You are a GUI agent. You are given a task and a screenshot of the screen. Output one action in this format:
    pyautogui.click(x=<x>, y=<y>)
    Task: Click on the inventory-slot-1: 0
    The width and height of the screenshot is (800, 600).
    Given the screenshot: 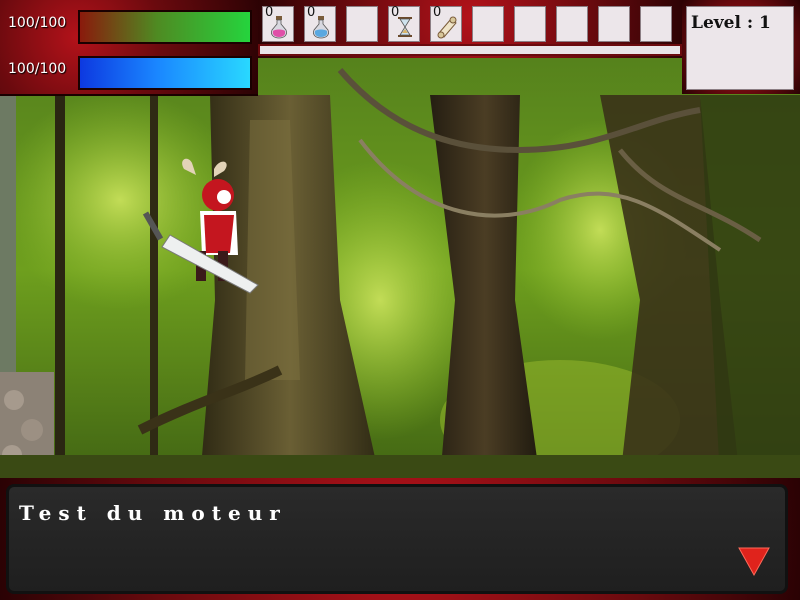 What is the action you would take?
    pyautogui.click(x=278, y=23)
    